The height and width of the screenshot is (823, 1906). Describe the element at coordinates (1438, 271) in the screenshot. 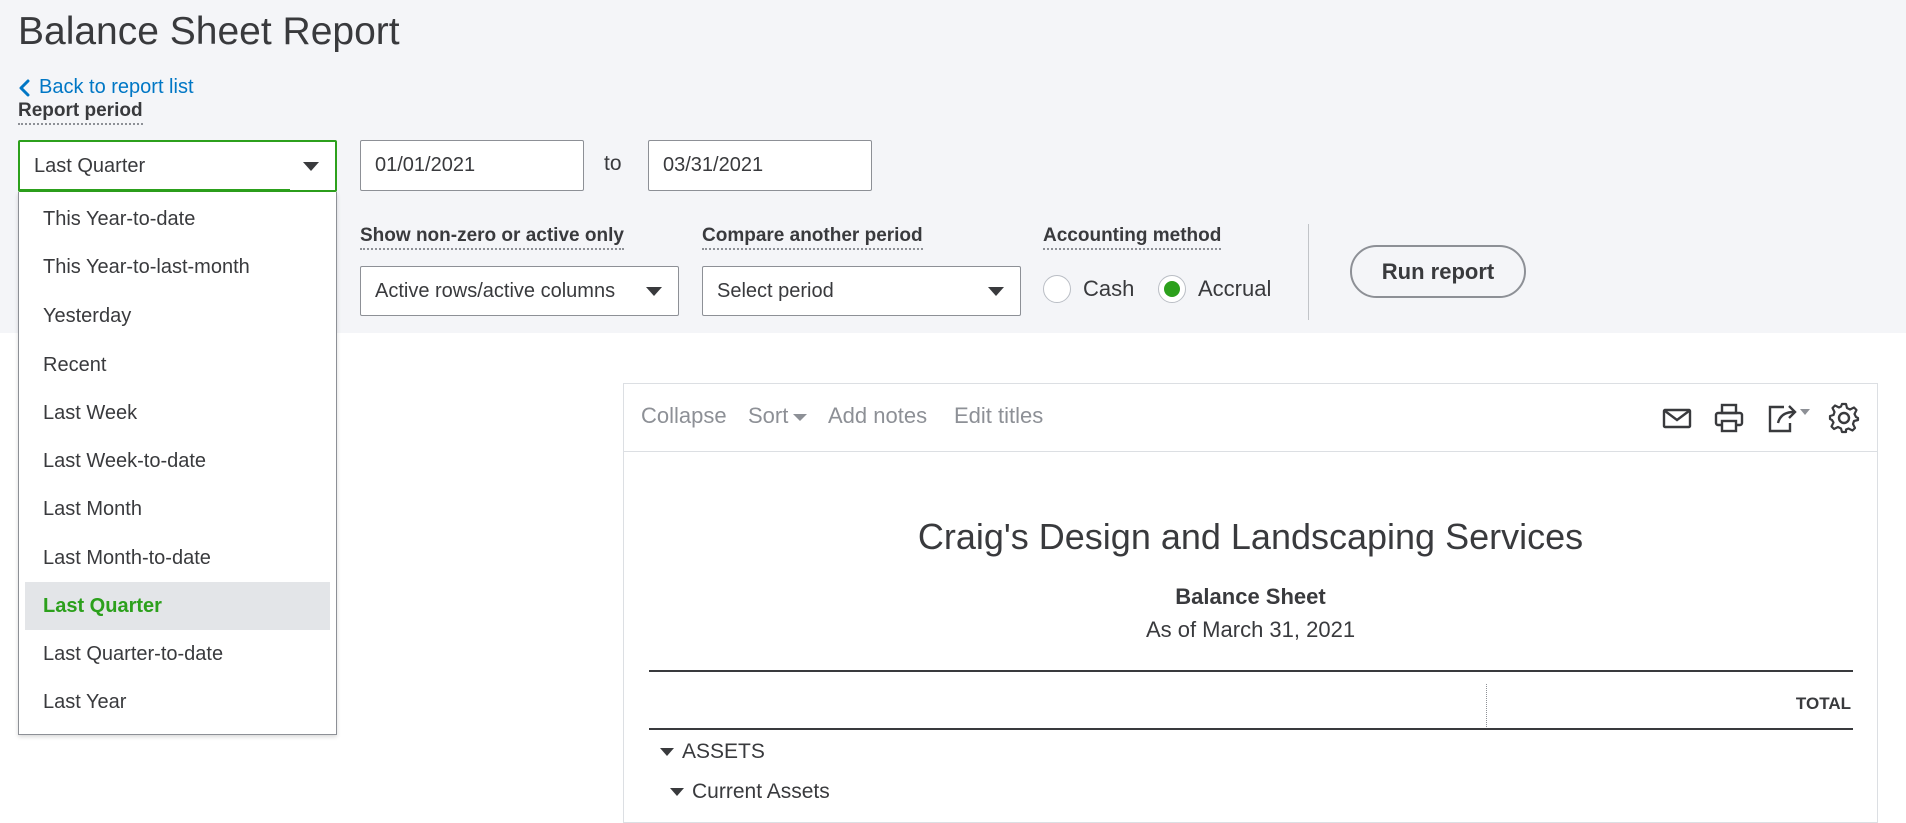

I see `run-report-button: Run report` at that location.